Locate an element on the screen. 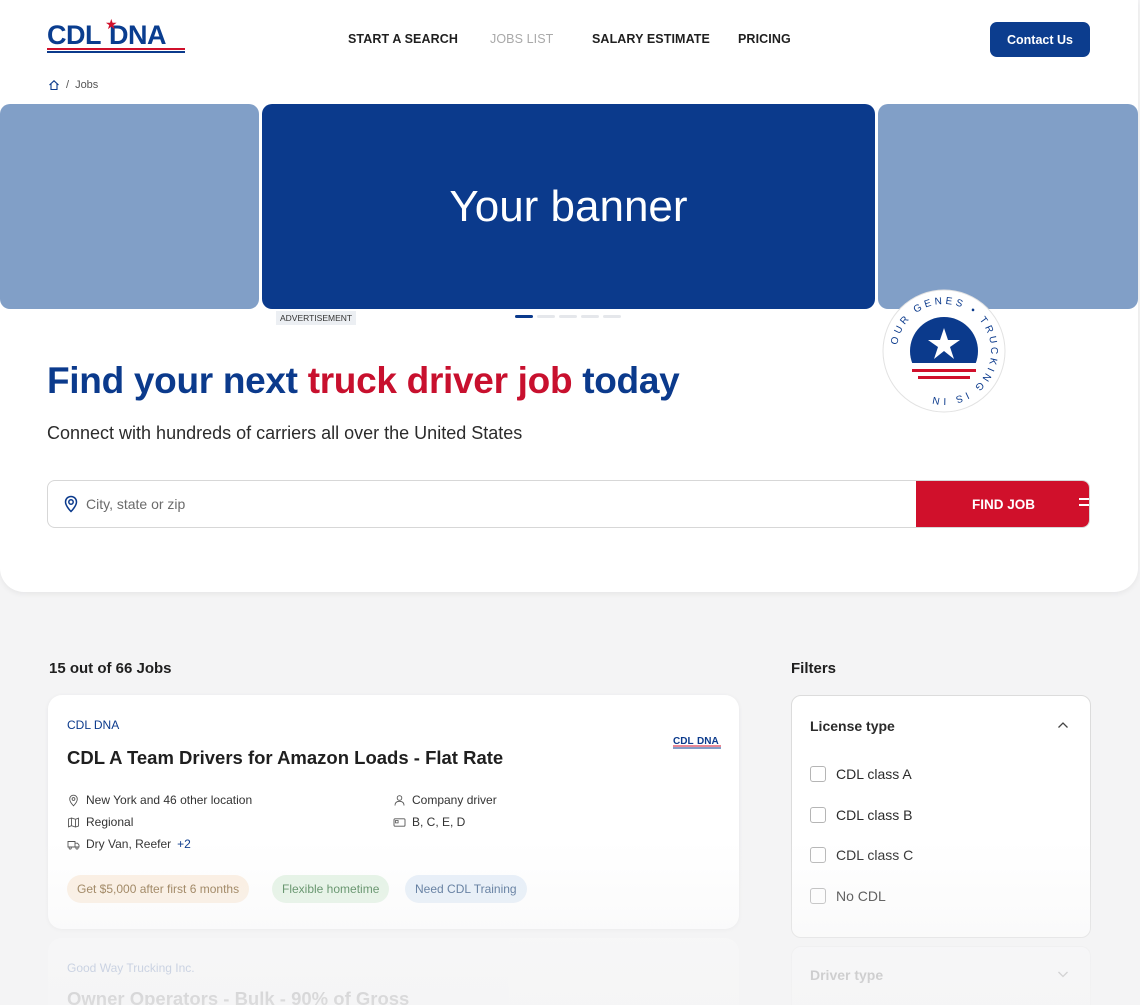  job-trailer: Dry Van, Reefer +2 is located at coordinates (129, 844).